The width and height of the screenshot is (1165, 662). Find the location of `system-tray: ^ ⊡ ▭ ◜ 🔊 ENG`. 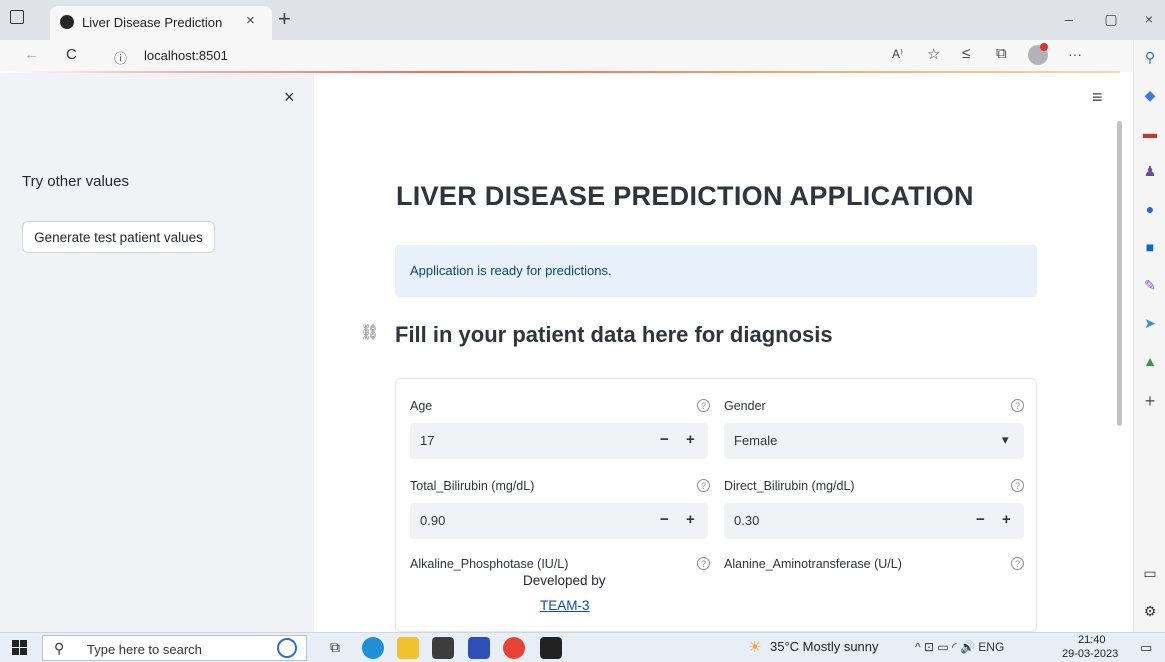

system-tray: ^ ⊡ ▭ ◜ 🔊 ENG is located at coordinates (959, 647).